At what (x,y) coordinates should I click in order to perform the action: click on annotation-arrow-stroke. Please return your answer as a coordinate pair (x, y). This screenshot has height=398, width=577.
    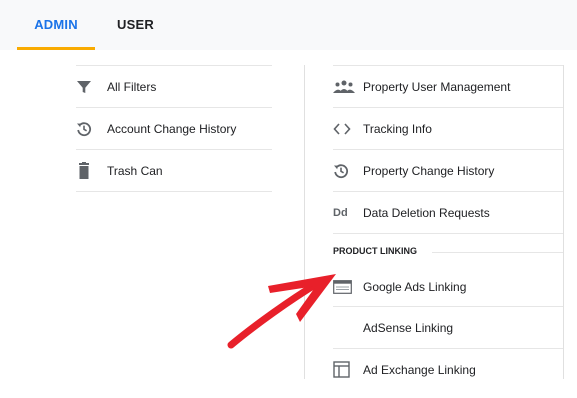
    Looking at the image, I should click on (281, 309).